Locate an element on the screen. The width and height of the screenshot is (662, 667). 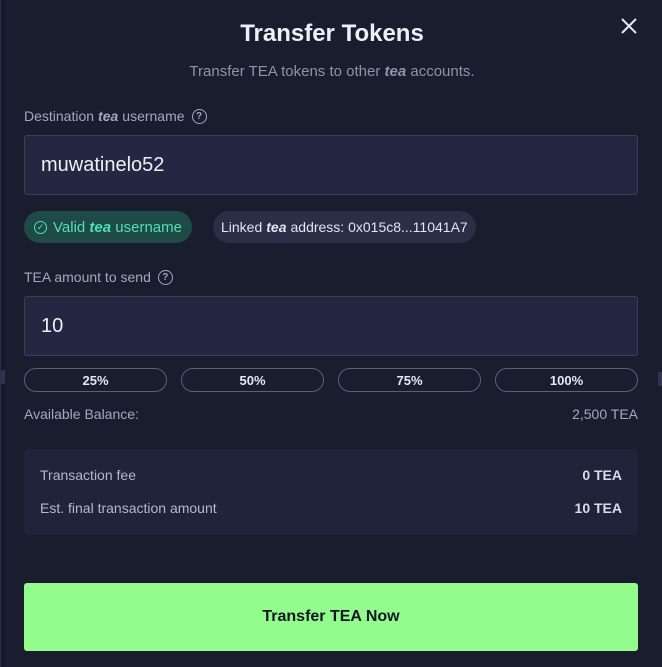
destination-label-em: tea is located at coordinates (108, 116).